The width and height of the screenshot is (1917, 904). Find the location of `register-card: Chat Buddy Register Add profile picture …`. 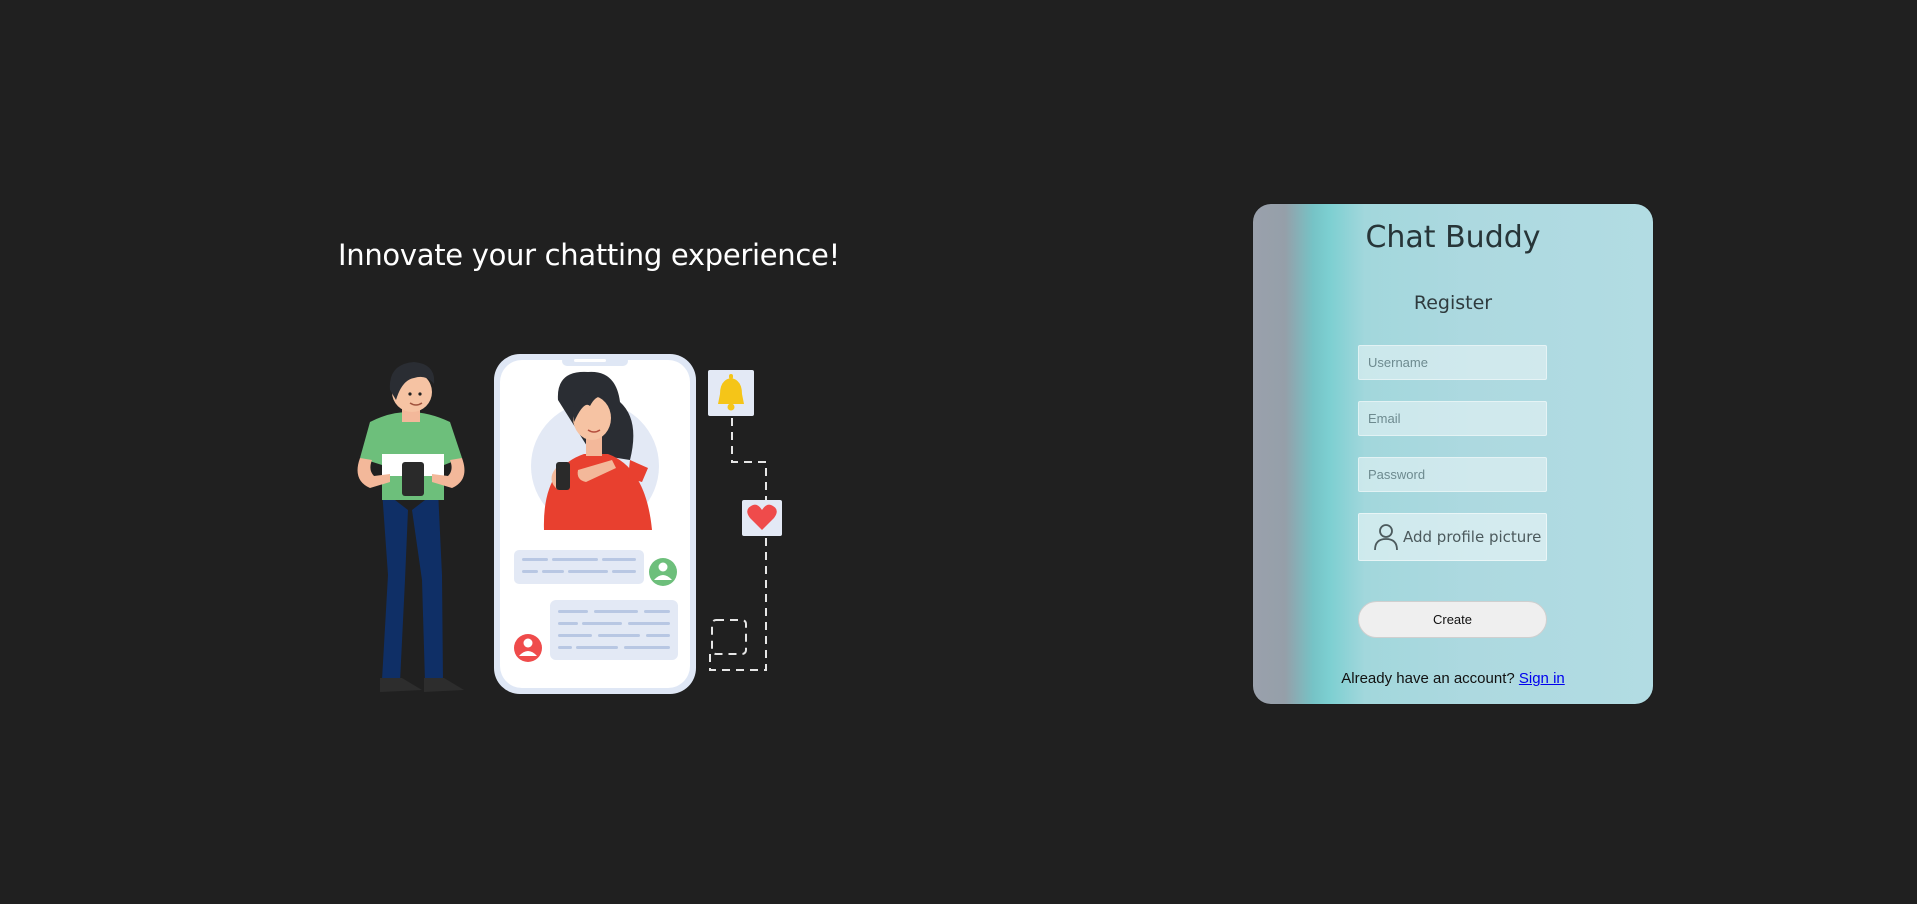

register-card: Chat Buddy Register Add profile picture … is located at coordinates (1453, 454).